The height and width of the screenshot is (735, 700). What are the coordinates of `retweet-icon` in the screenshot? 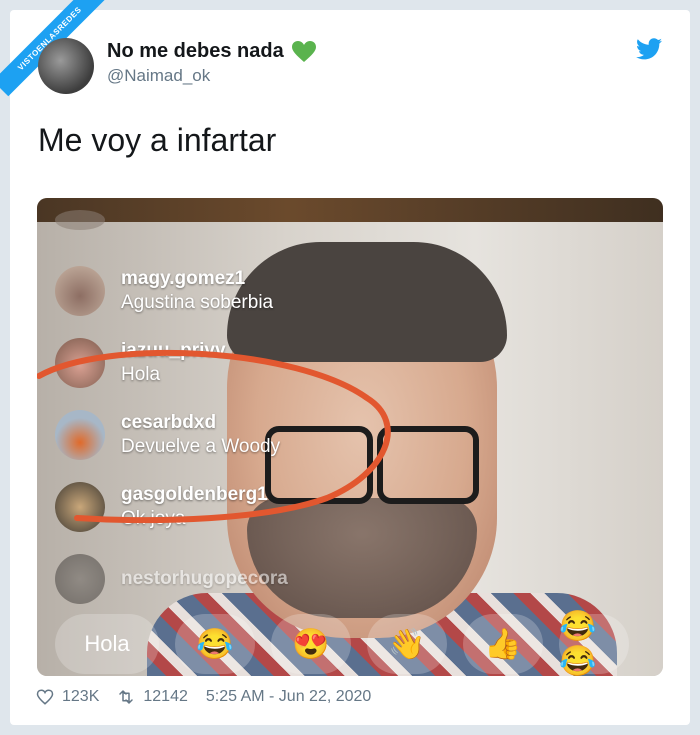 It's located at (126, 697).